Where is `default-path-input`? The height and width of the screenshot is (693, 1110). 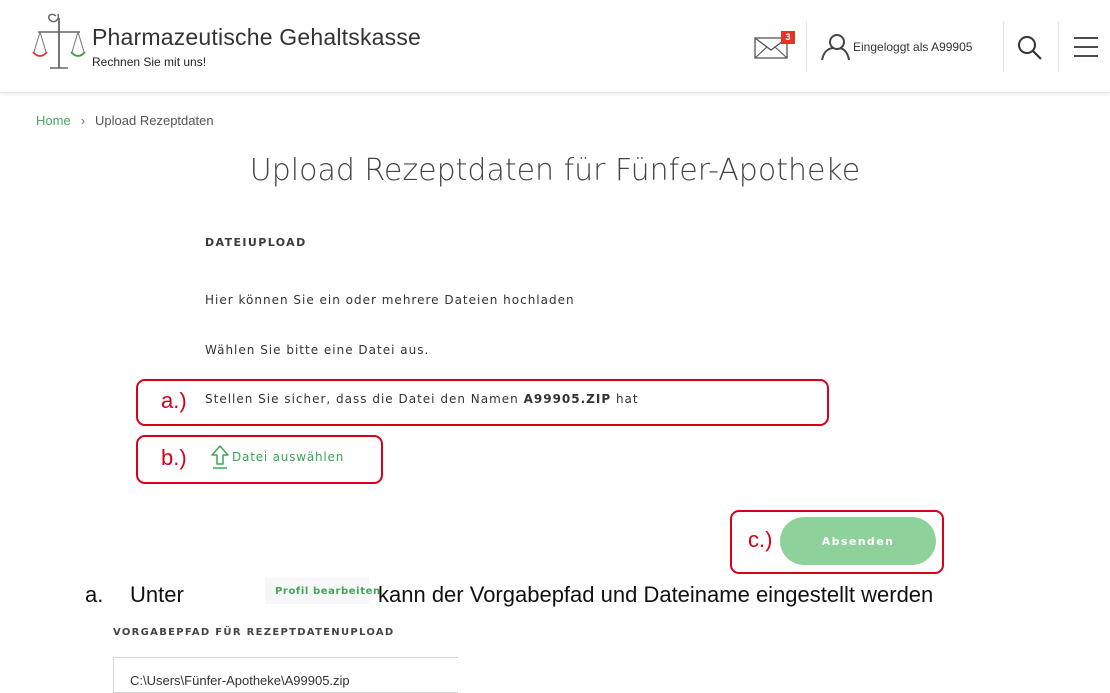 default-path-input is located at coordinates (285, 675).